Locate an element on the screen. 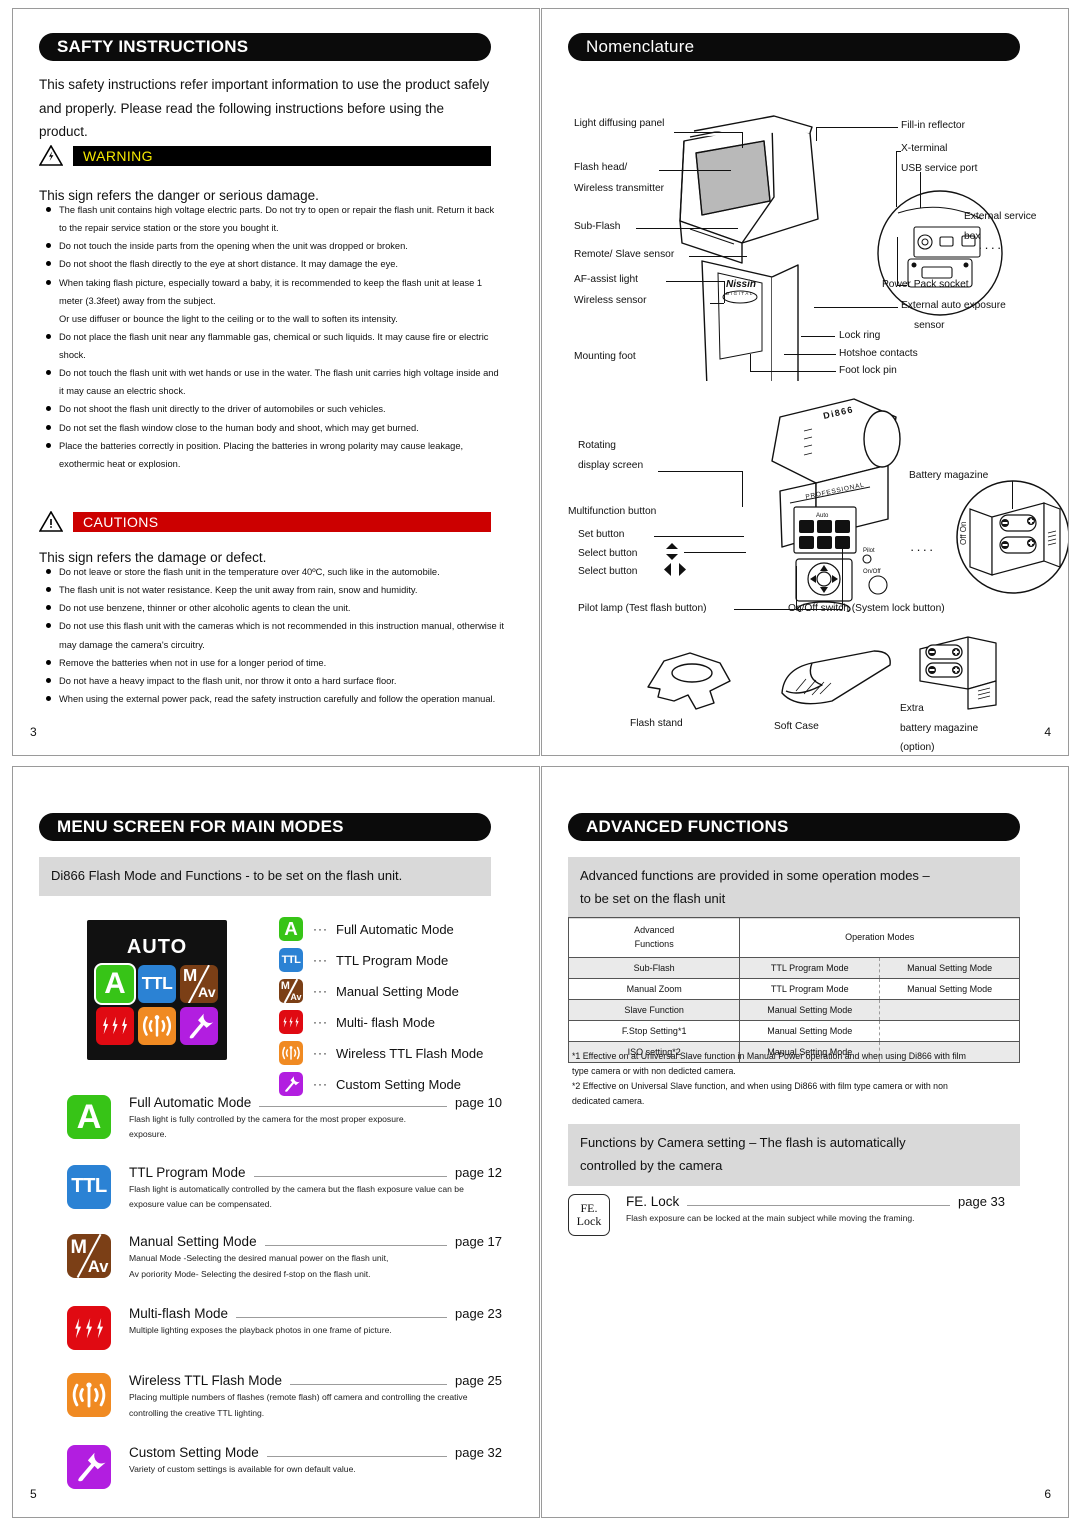 This screenshot has width=1080, height=1527. mode-page-ref: page 12 is located at coordinates (486, 1172).